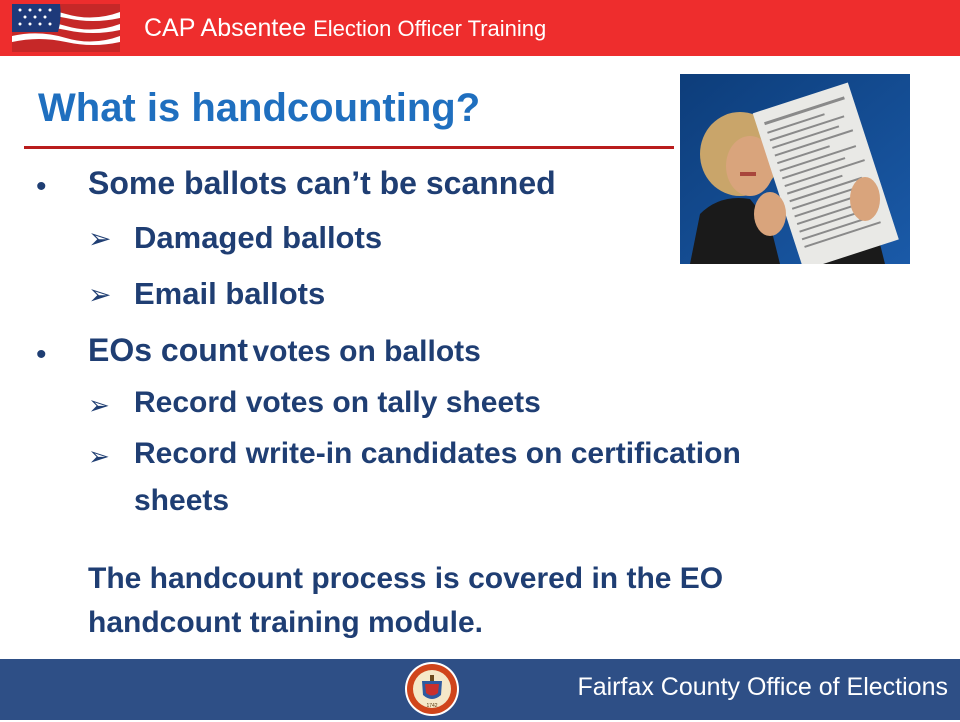  Describe the element at coordinates (258, 237) in the screenshot. I see `subitem-damaged-ballots: Damaged ballots` at that location.